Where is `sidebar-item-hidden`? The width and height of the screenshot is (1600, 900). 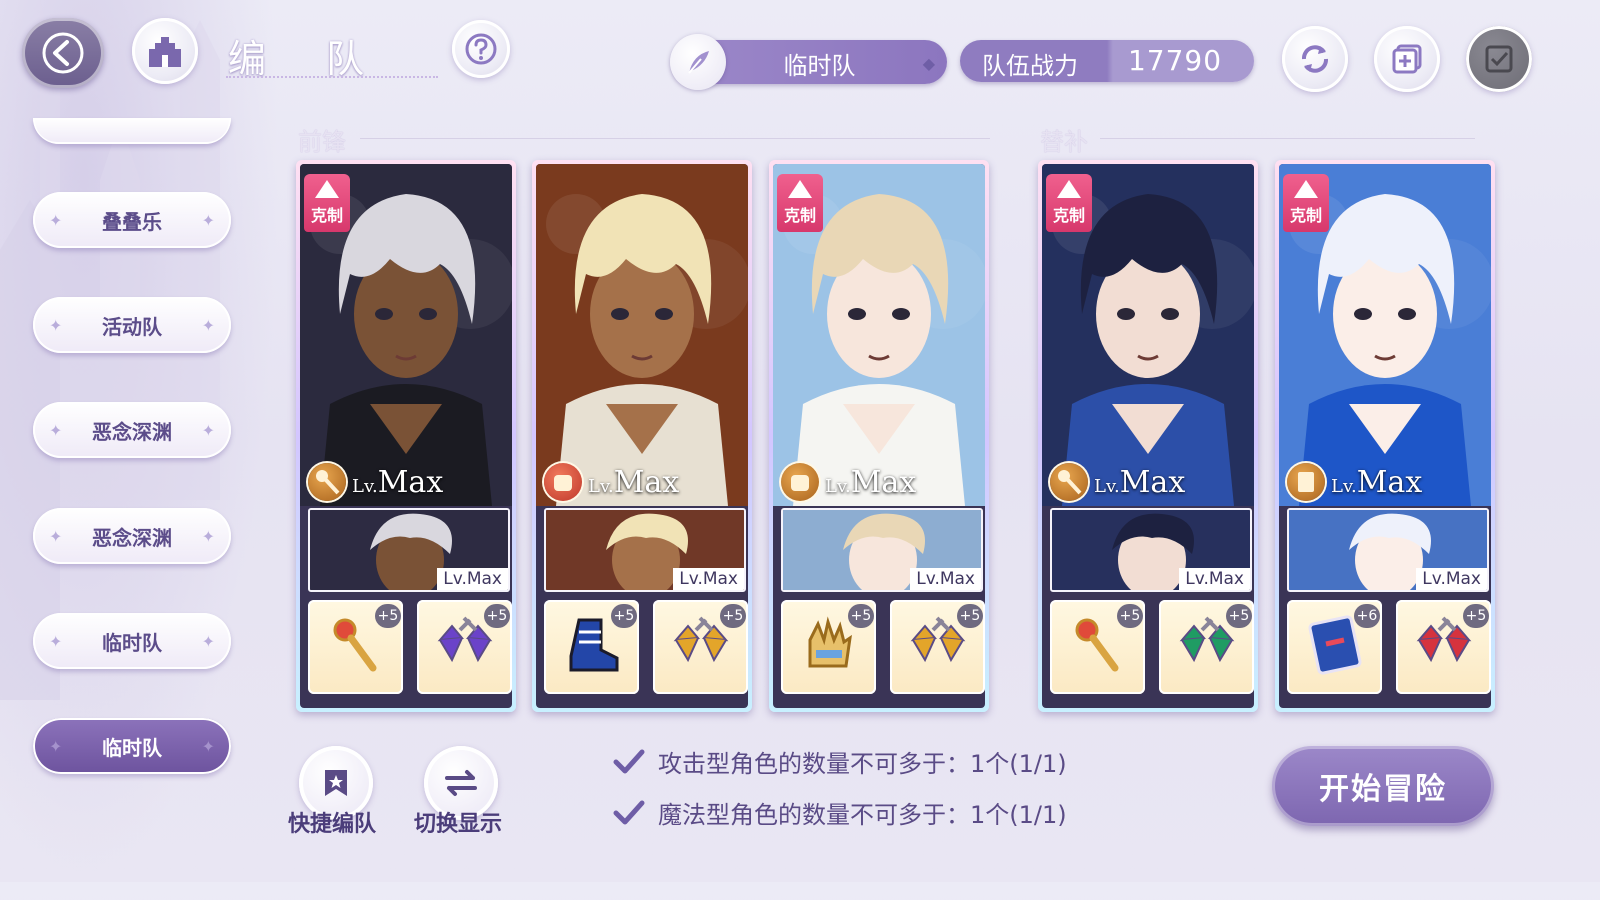
sidebar-item-hidden is located at coordinates (132, 131).